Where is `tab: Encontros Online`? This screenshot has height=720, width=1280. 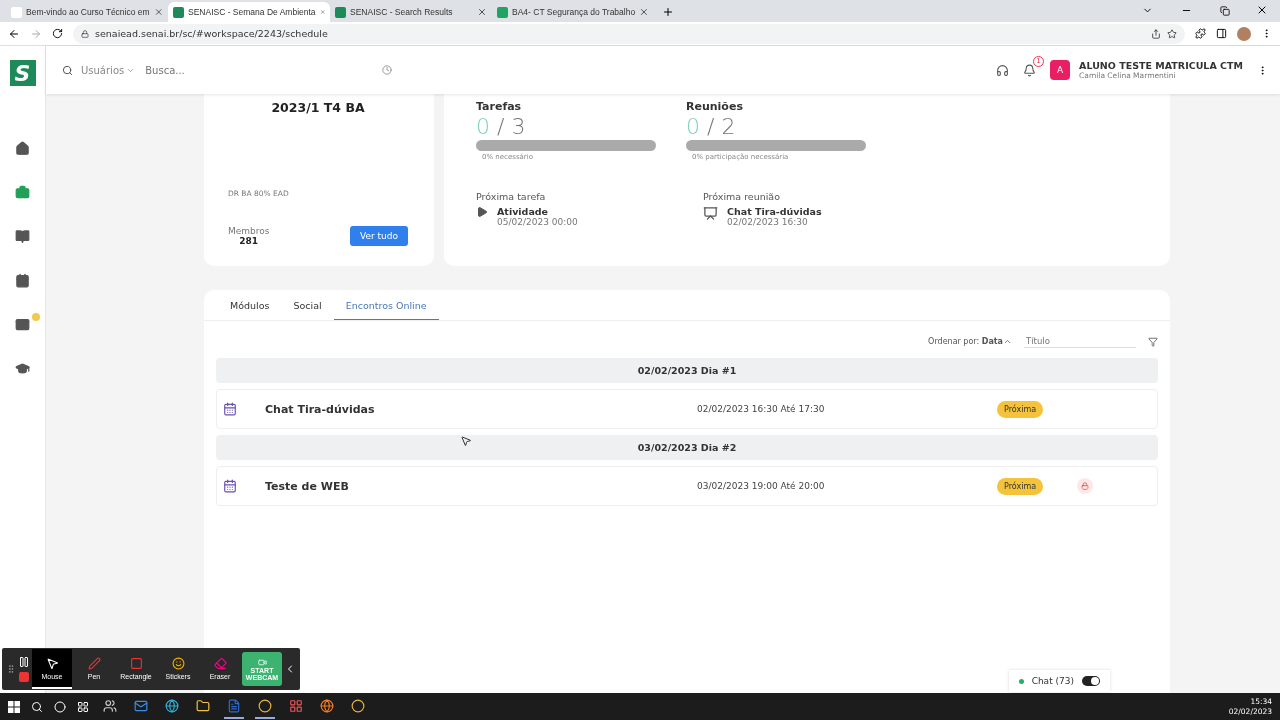
tab: Encontros Online is located at coordinates (386, 305).